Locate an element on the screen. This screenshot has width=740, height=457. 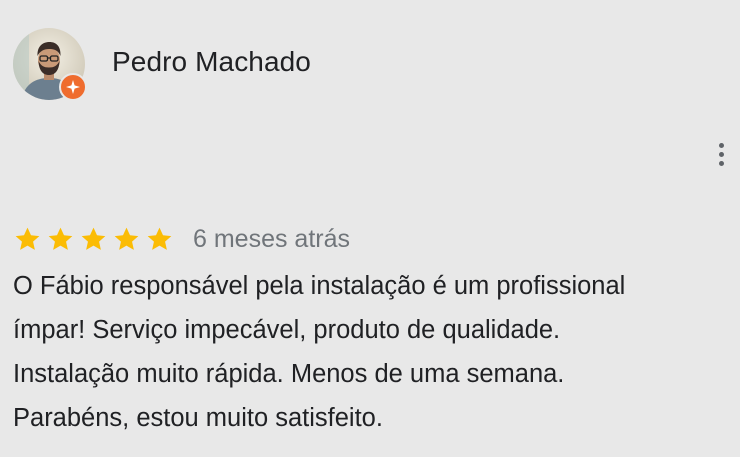
more-options-button is located at coordinates (721, 154).